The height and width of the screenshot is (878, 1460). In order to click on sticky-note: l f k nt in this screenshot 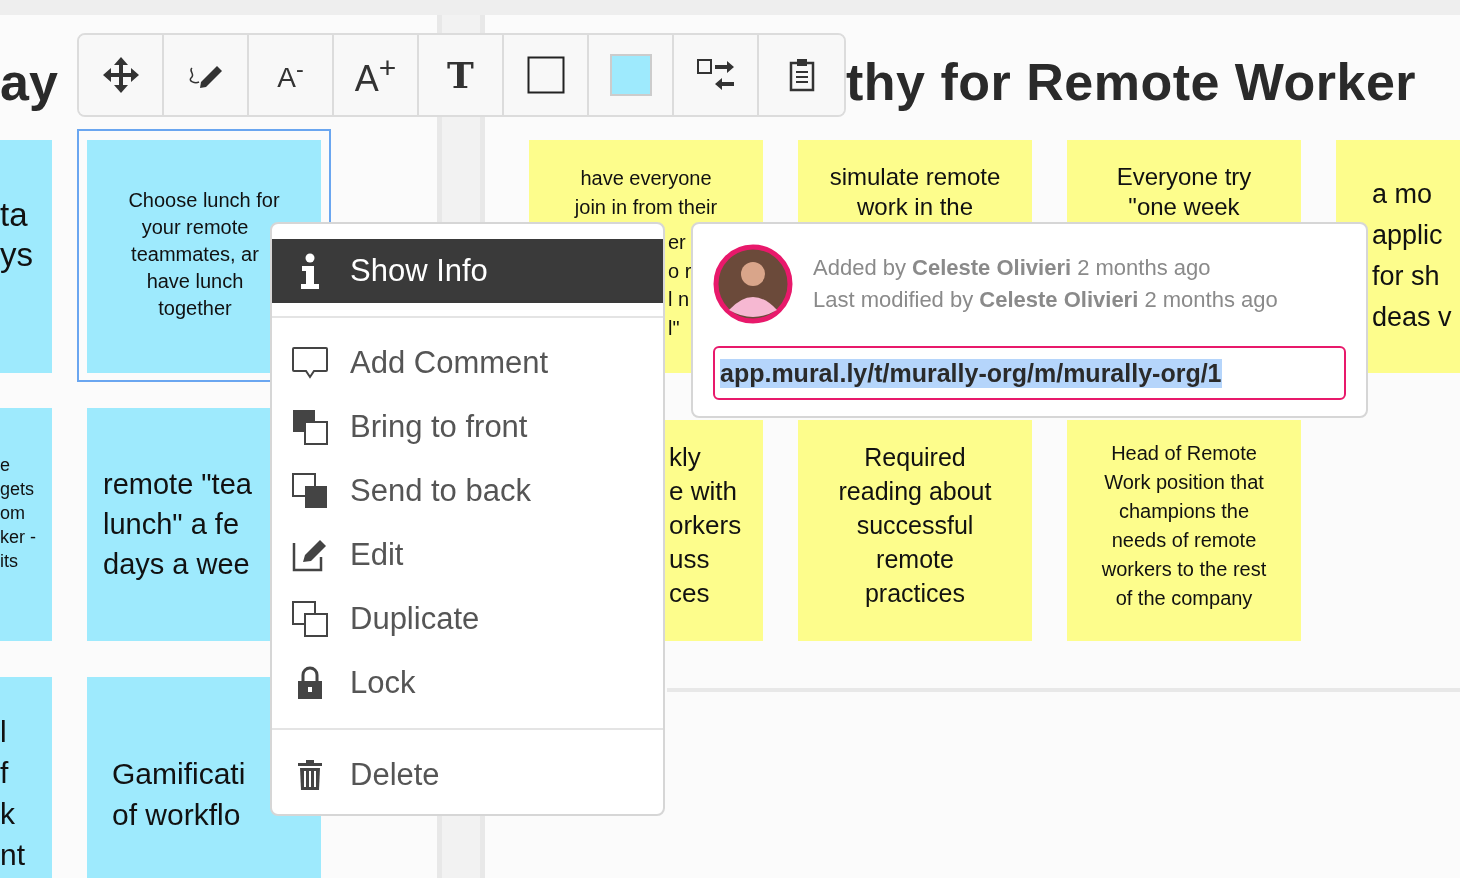, I will do `click(26, 777)`.